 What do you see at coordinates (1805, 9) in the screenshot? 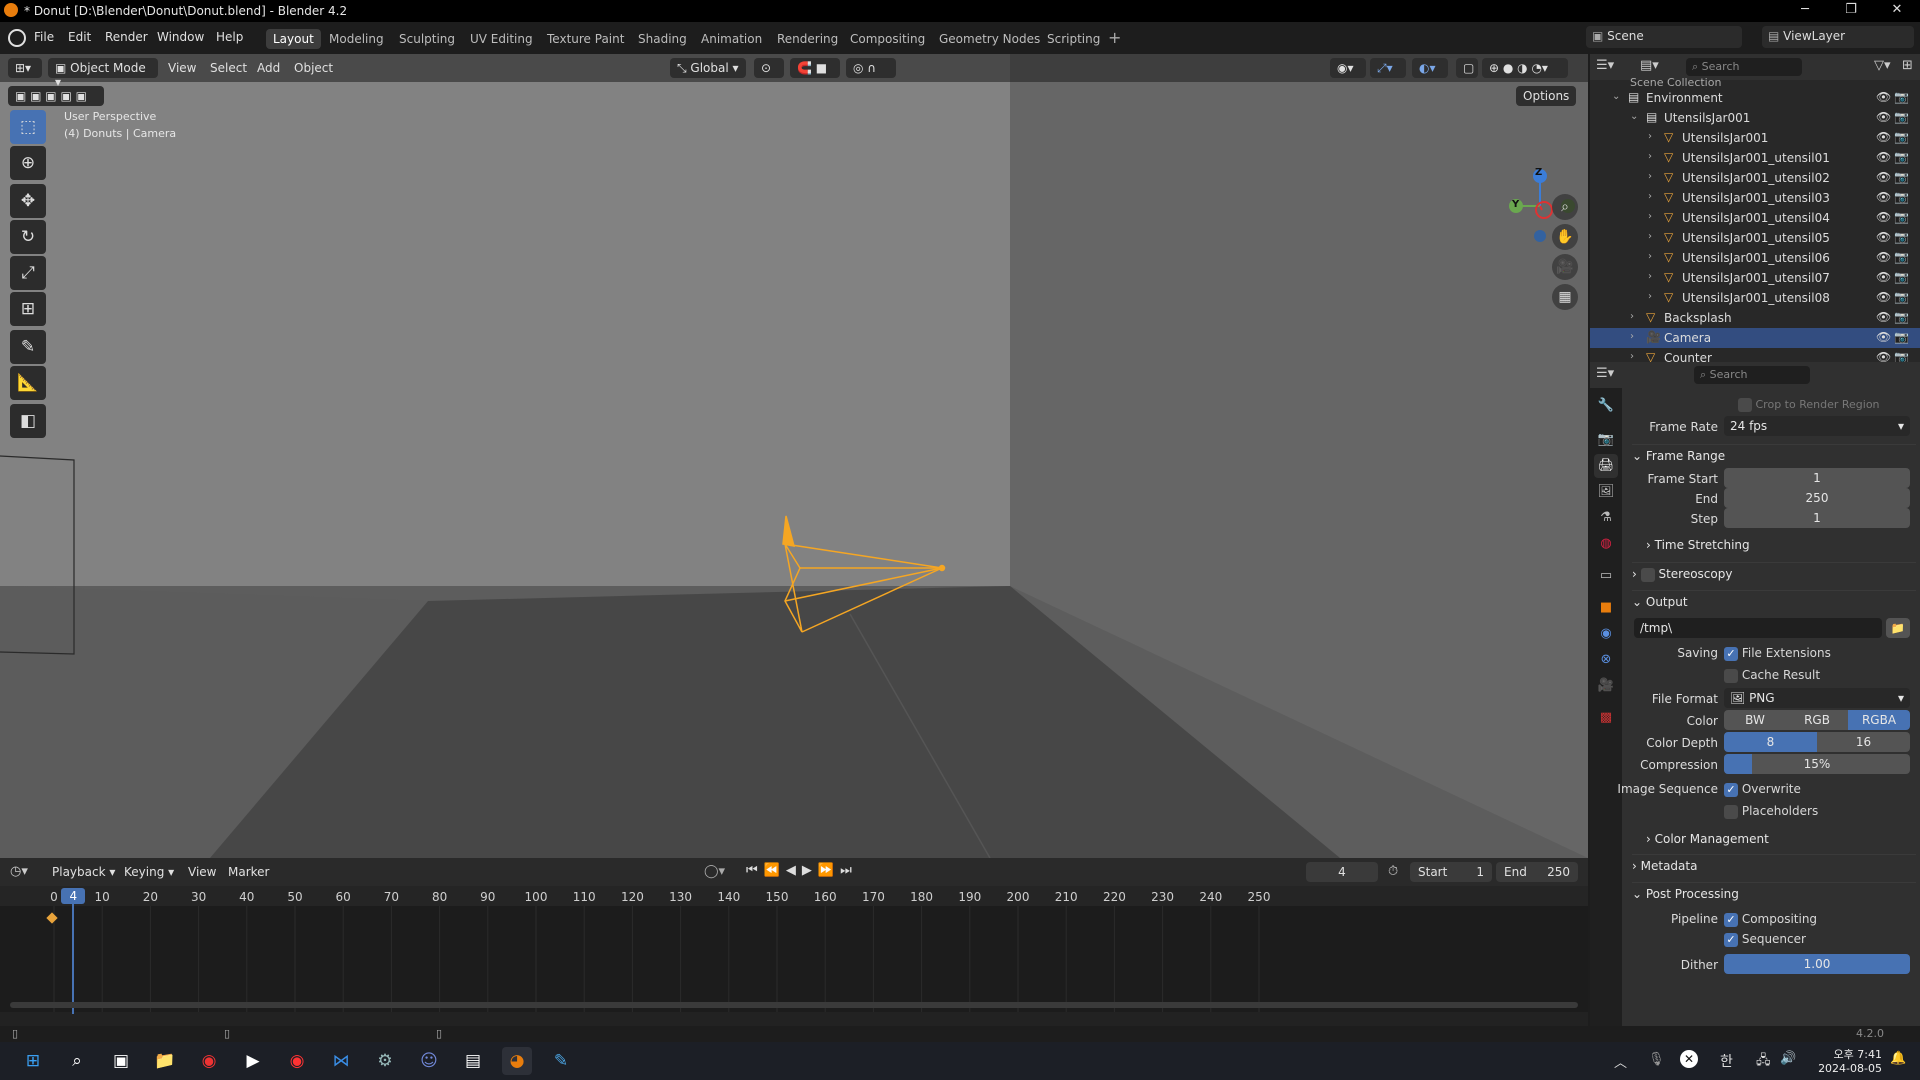
I see `minimize-button: ─` at bounding box center [1805, 9].